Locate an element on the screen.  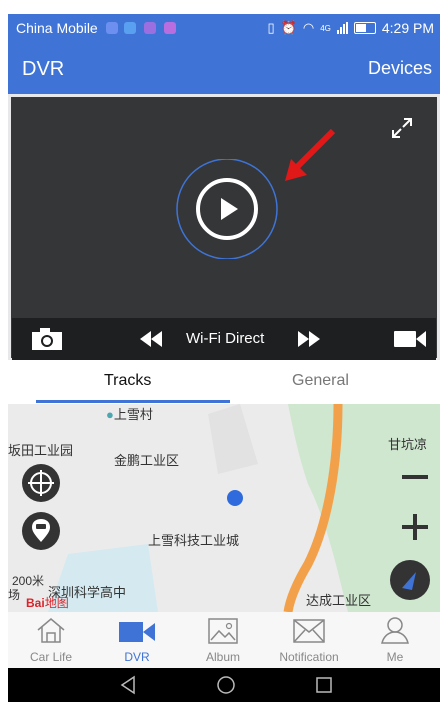
map-scale-suffix: 场 is located at coordinates (14, 595).